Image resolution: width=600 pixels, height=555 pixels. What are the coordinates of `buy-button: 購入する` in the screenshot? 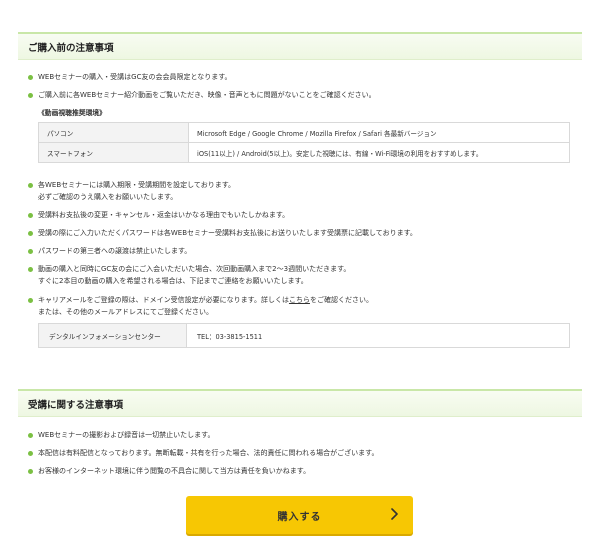 It's located at (299, 515).